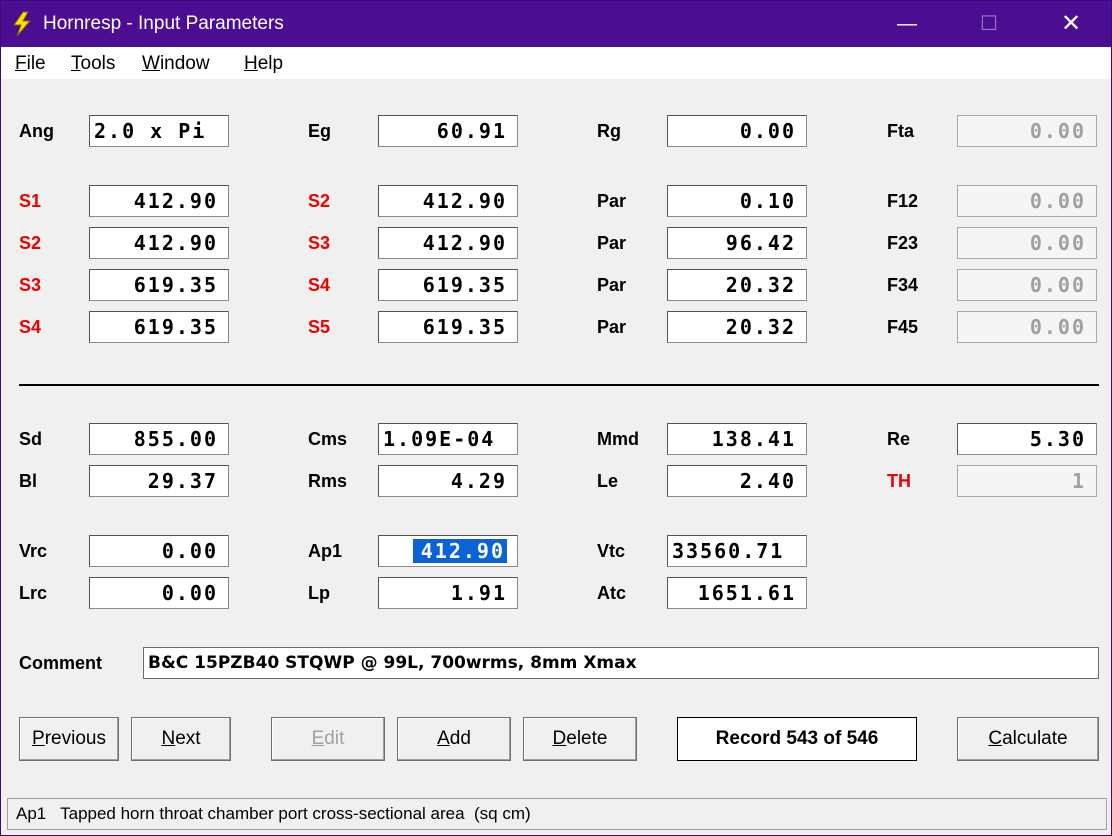 Image resolution: width=1112 pixels, height=836 pixels. I want to click on par4-label: Par, so click(612, 327).